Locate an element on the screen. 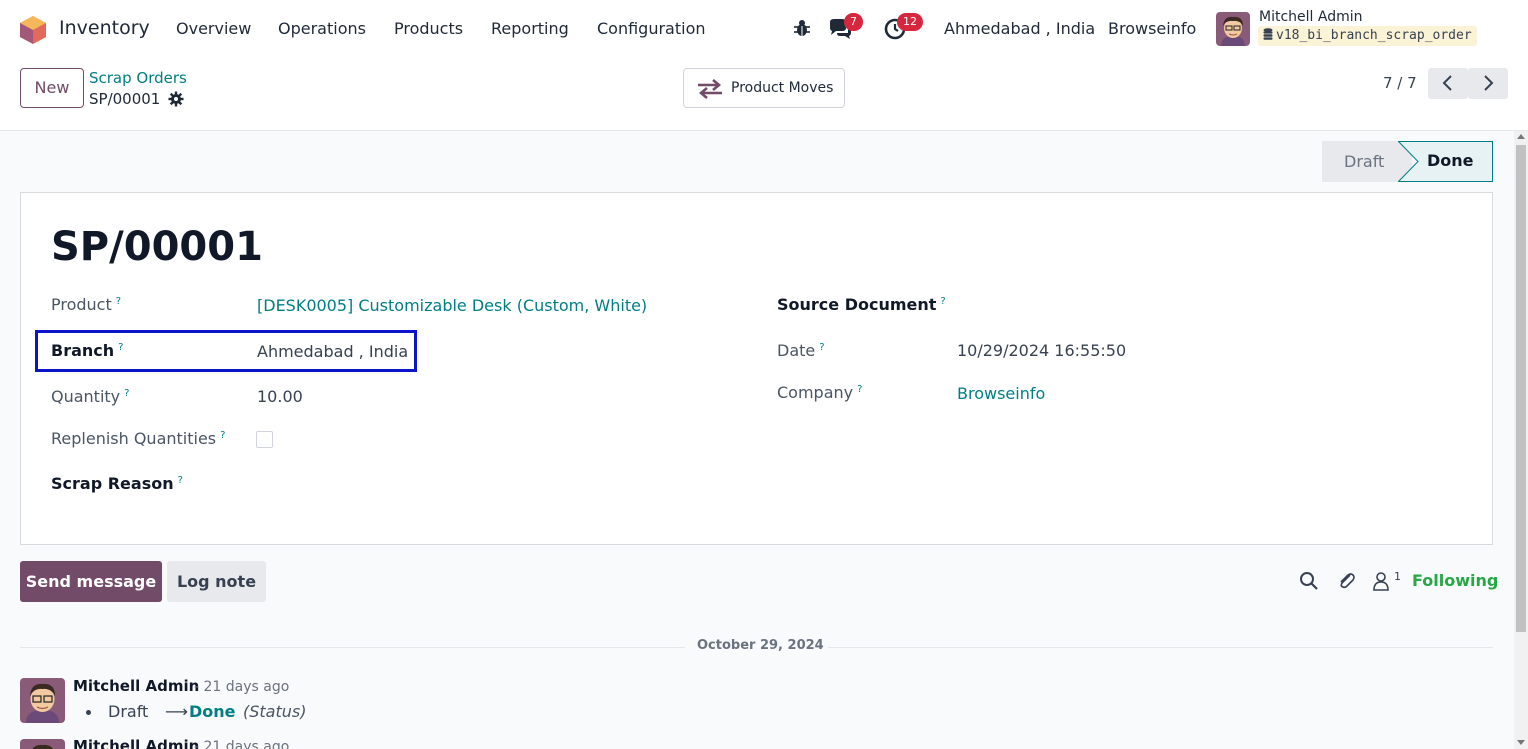 The width and height of the screenshot is (1528, 749). product-moves-button: Product Moves is located at coordinates (764, 88).